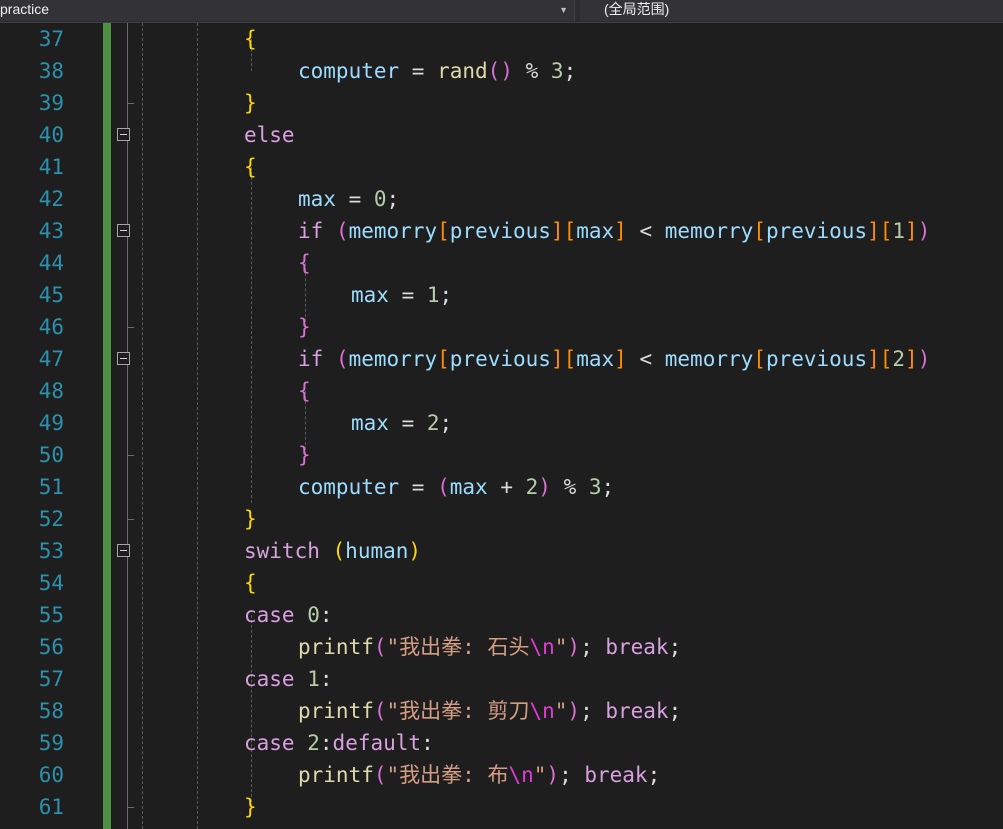  What do you see at coordinates (501, 455) in the screenshot?
I see `code-line: 50}` at bounding box center [501, 455].